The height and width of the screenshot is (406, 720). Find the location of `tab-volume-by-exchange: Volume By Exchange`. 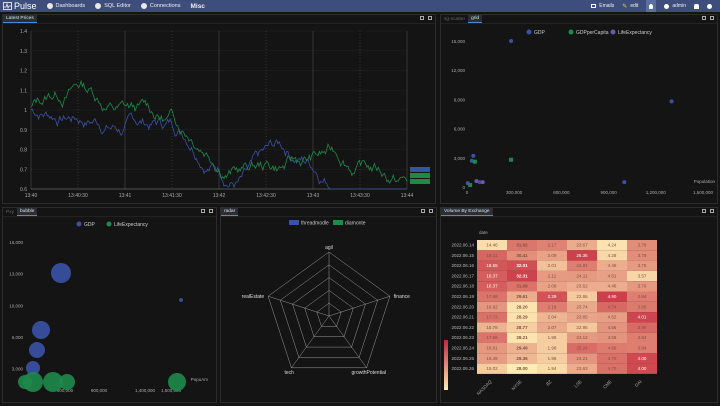

tab-volume-by-exchange: Volume By Exchange is located at coordinates (467, 212).